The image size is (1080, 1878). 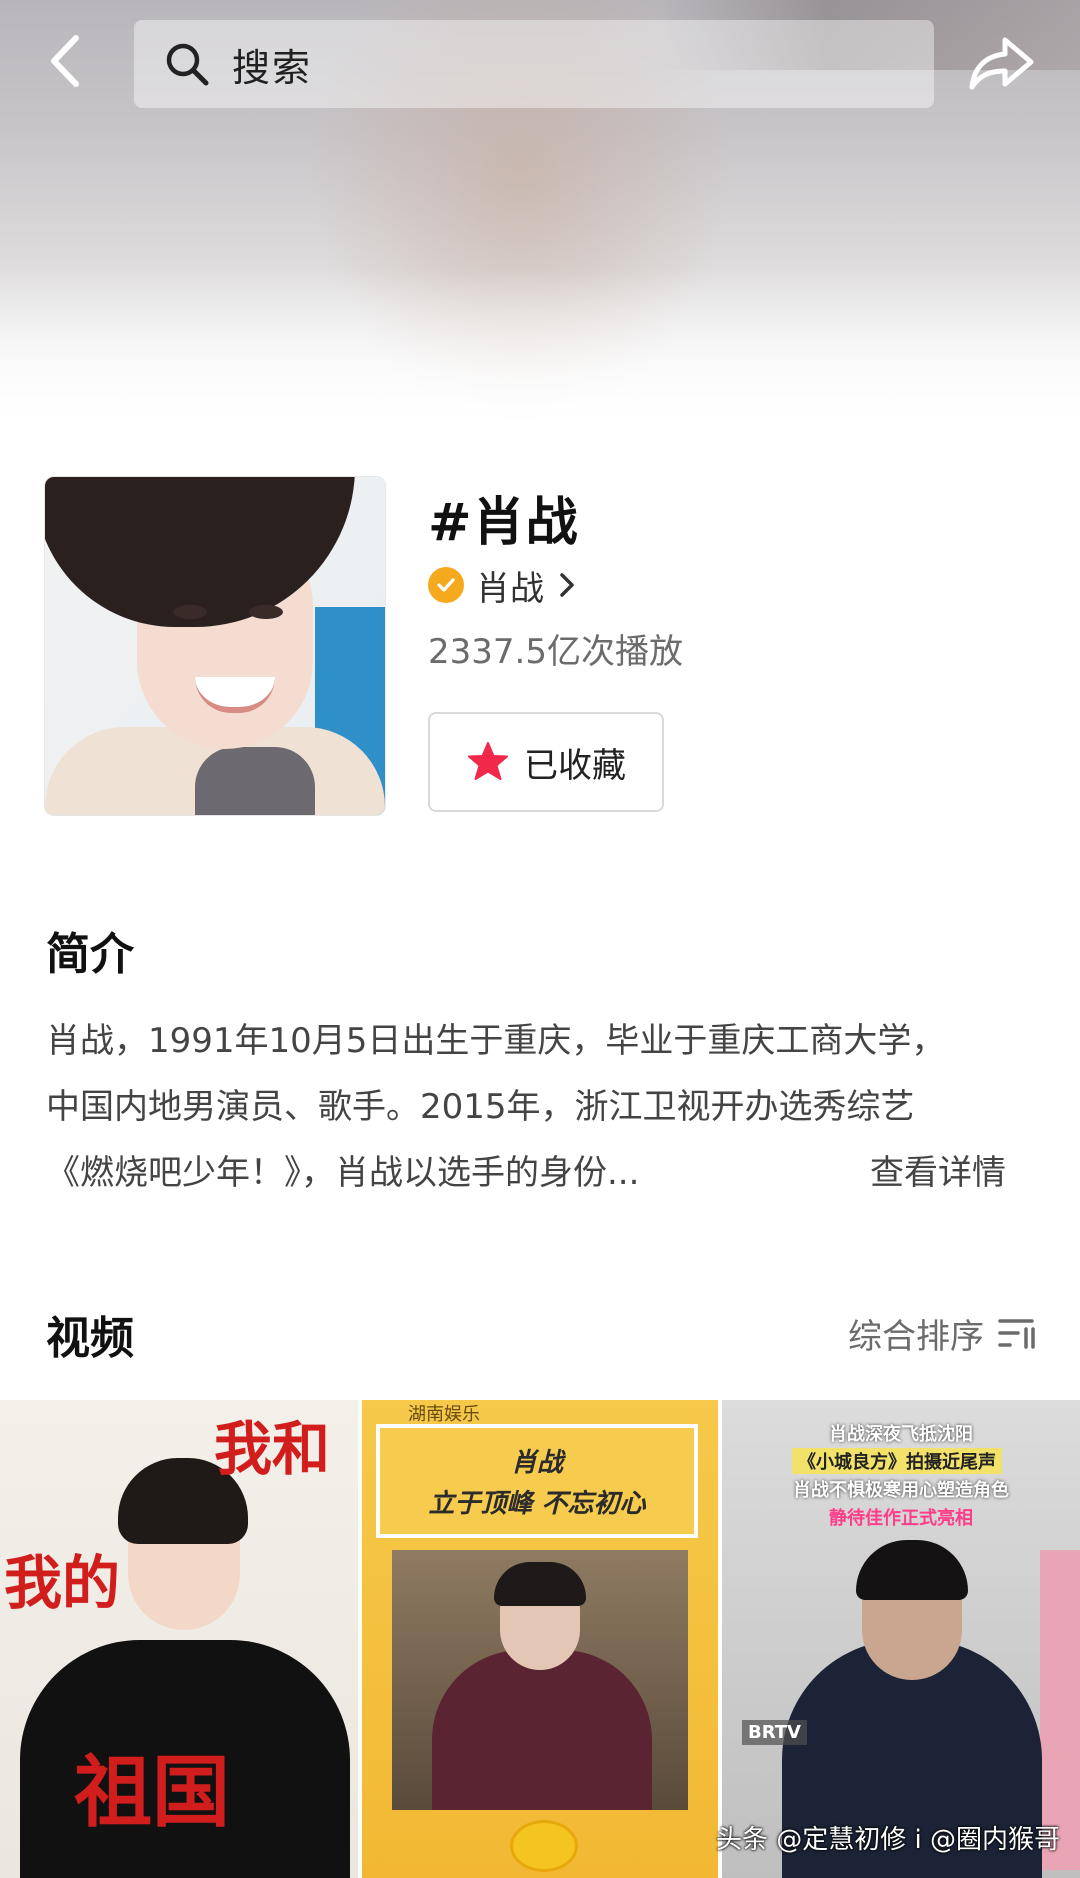 I want to click on see-details-link: 查看详情, so click(x=938, y=1173).